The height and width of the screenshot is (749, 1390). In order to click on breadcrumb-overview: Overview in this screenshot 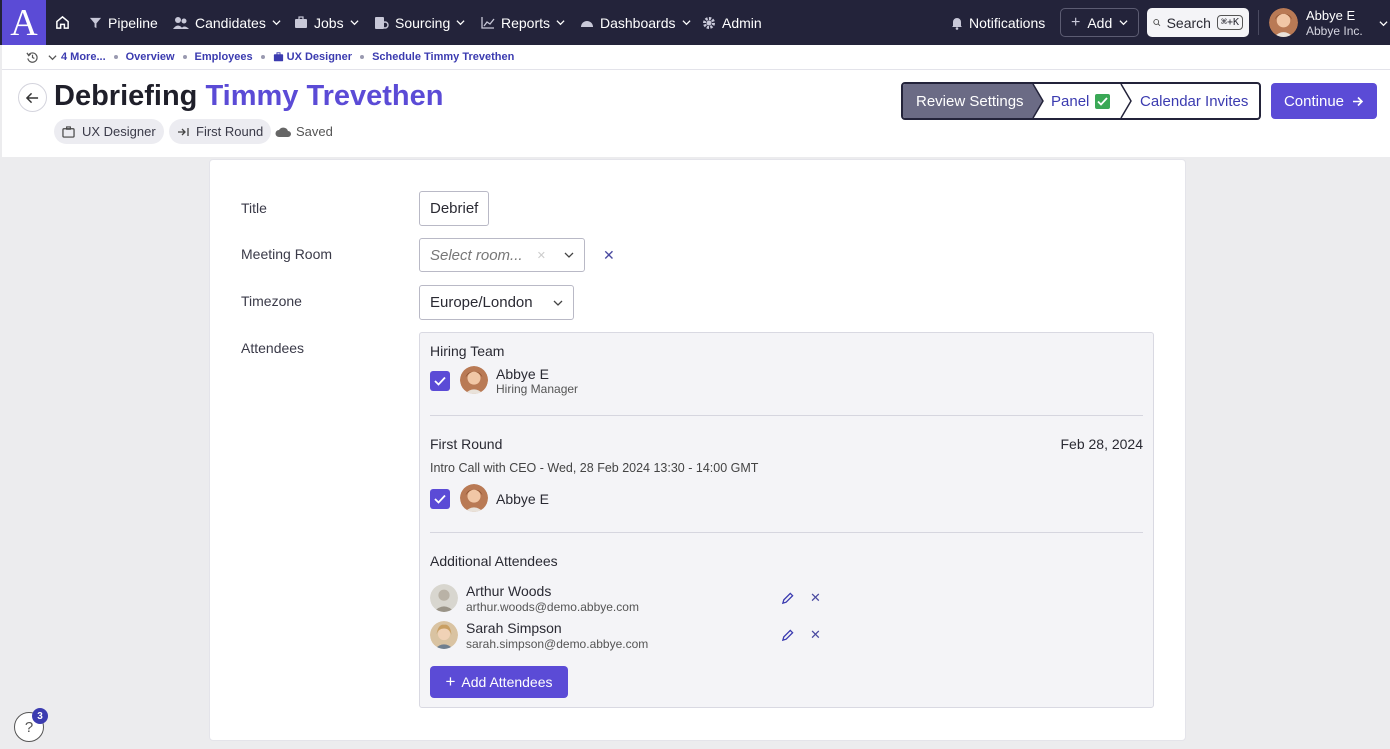, I will do `click(150, 57)`.